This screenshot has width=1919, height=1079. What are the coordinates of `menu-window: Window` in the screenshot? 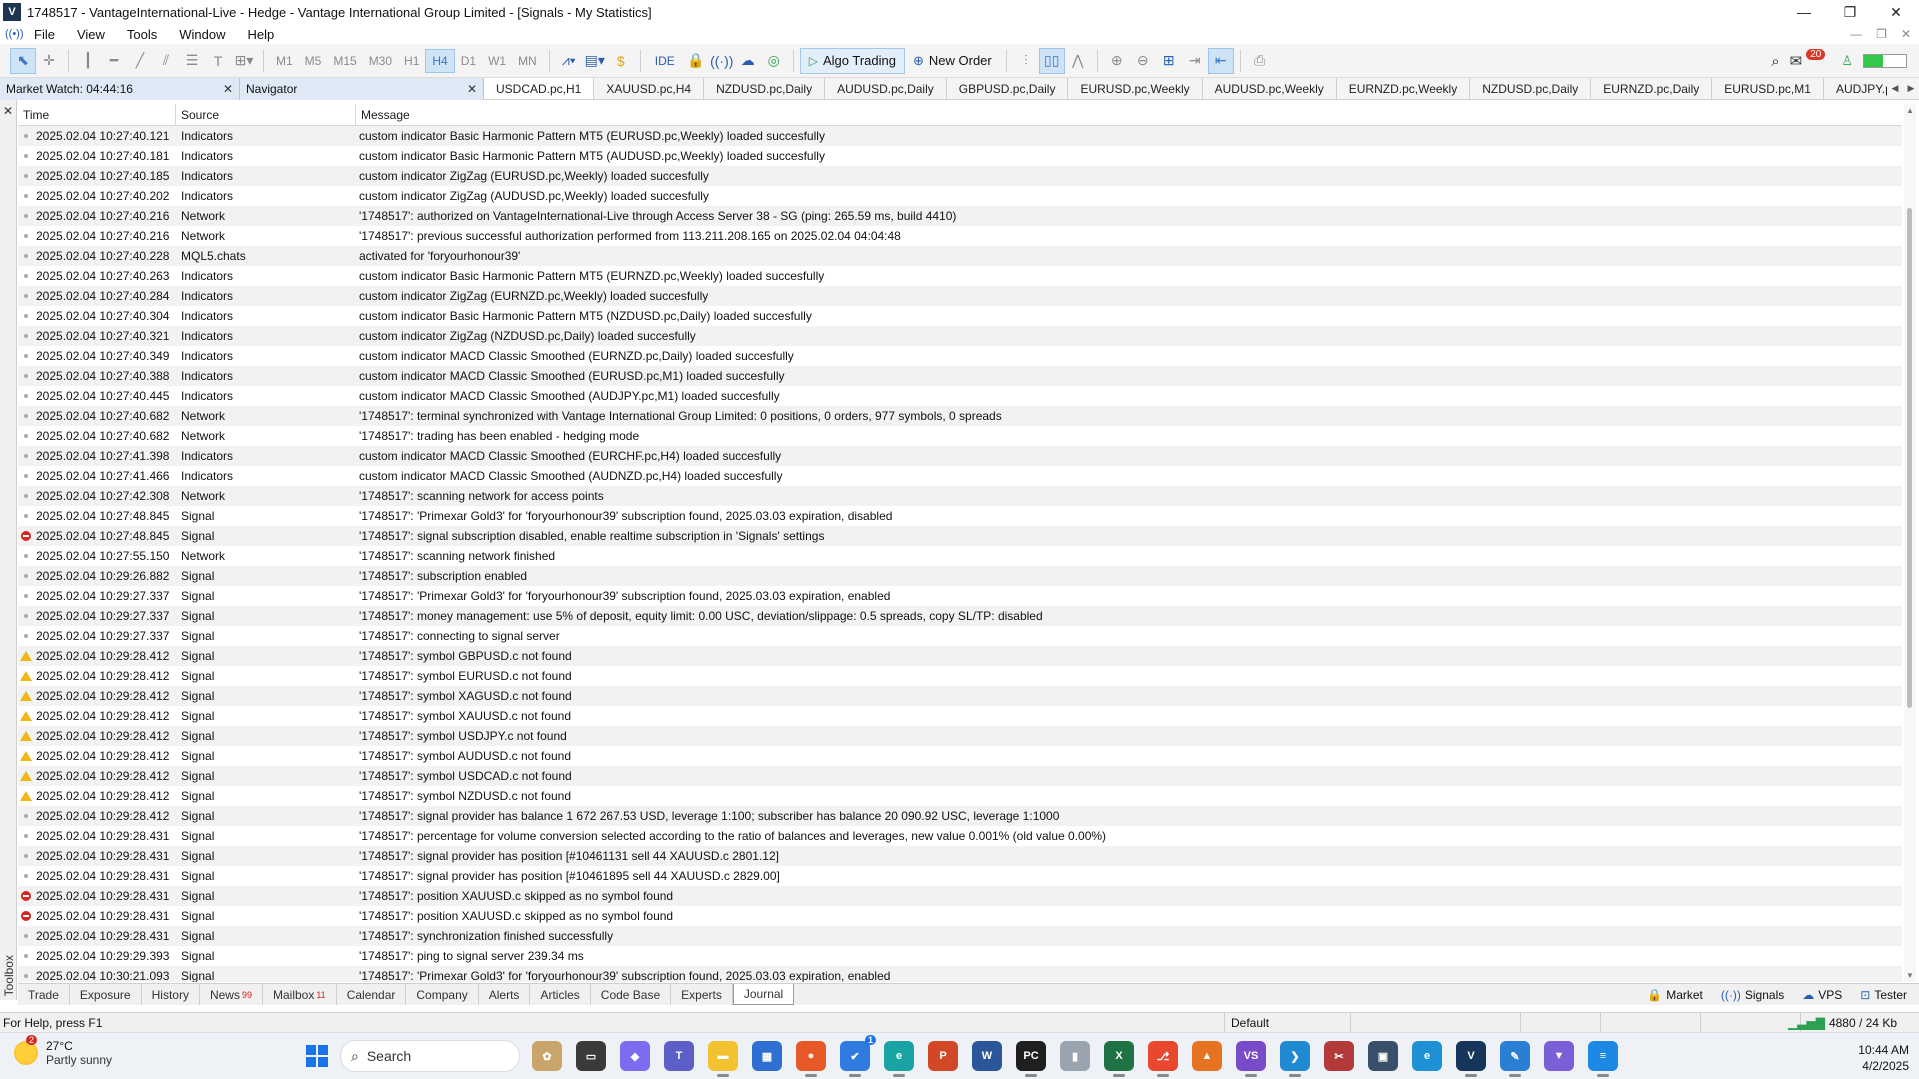 It's located at (202, 34).